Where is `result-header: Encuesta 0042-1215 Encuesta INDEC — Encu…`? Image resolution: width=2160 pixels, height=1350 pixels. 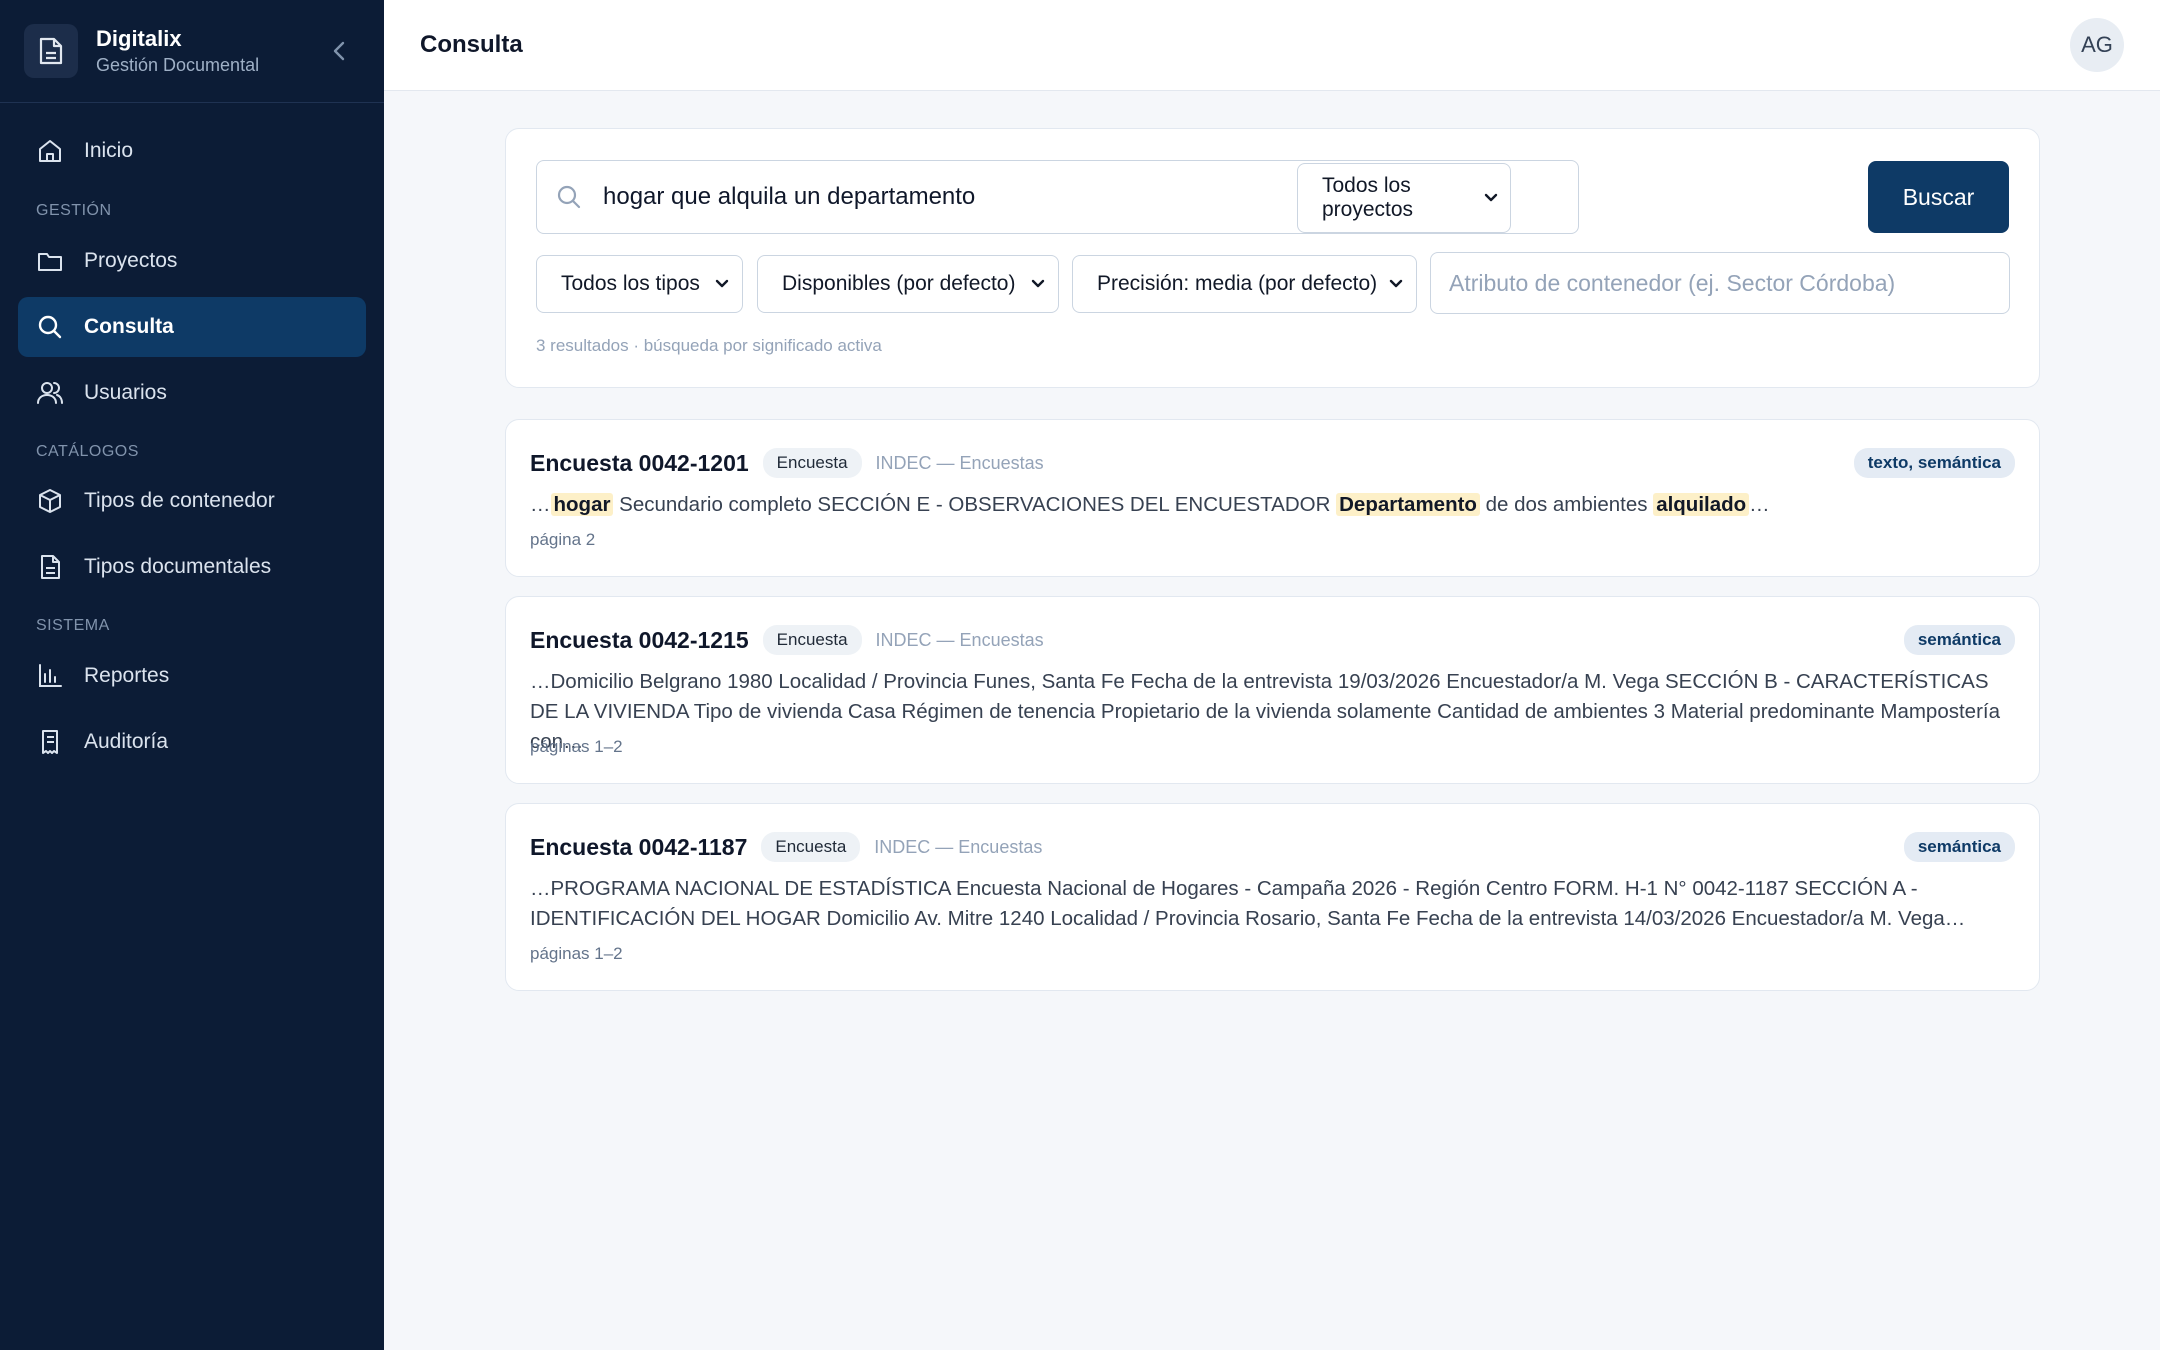 result-header: Encuesta 0042-1215 Encuesta INDEC — Encu… is located at coordinates (787, 640).